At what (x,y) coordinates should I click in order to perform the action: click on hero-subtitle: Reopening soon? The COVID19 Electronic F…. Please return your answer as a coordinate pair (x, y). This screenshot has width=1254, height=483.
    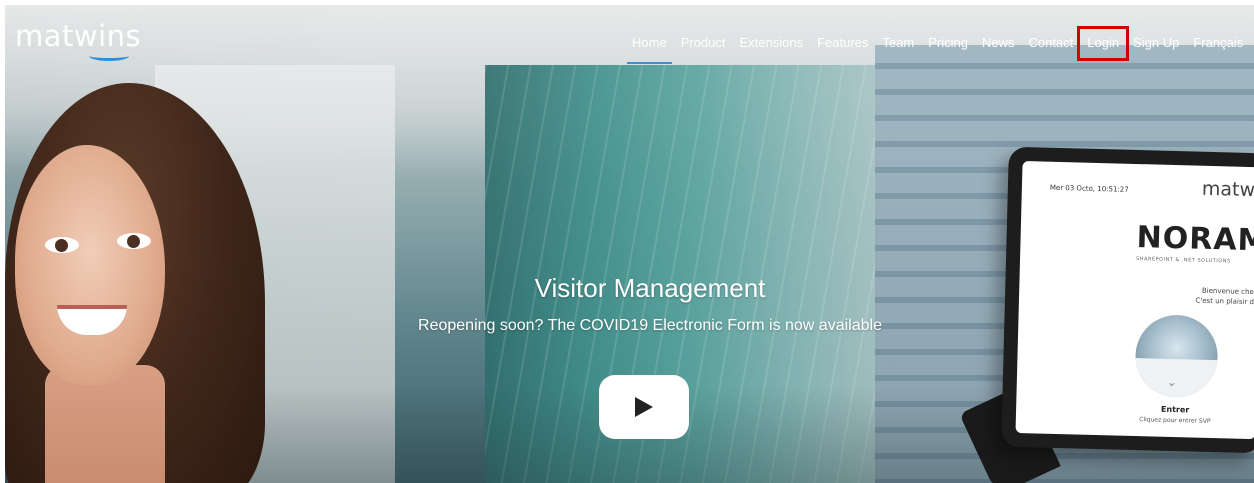
    Looking at the image, I should click on (650, 325).